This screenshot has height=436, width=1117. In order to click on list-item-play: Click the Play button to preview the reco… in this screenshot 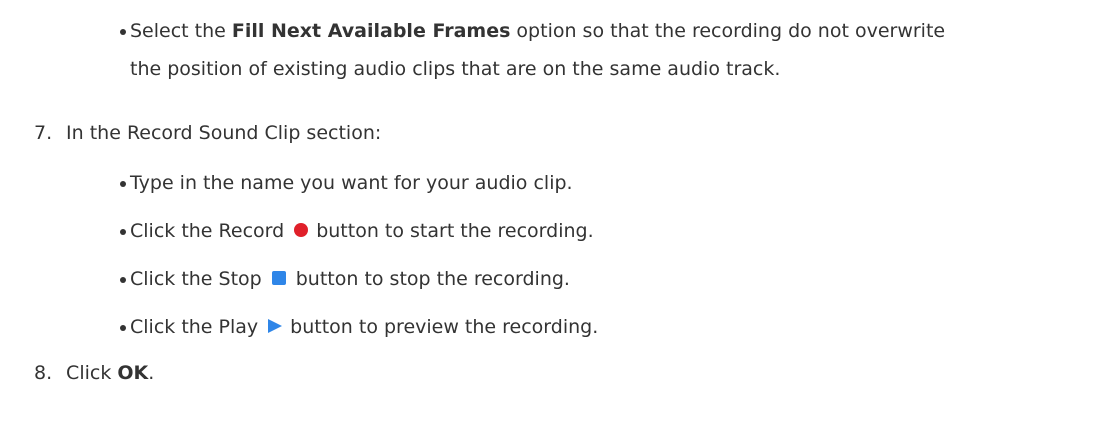, I will do `click(615, 327)`.